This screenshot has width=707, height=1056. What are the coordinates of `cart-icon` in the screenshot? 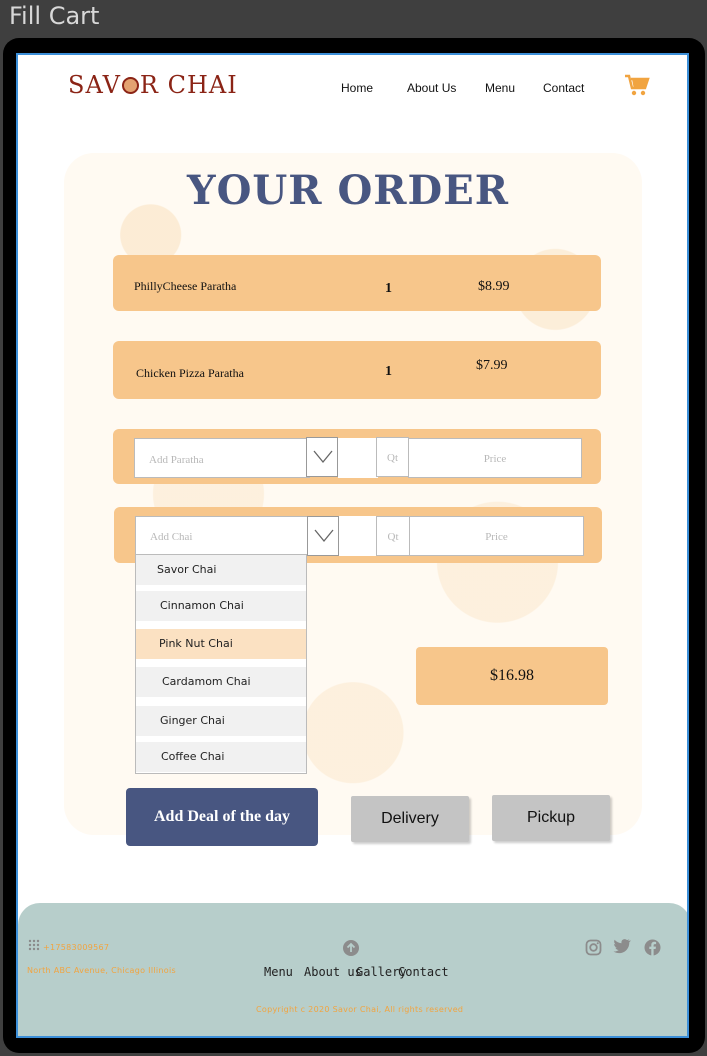 It's located at (637, 85).